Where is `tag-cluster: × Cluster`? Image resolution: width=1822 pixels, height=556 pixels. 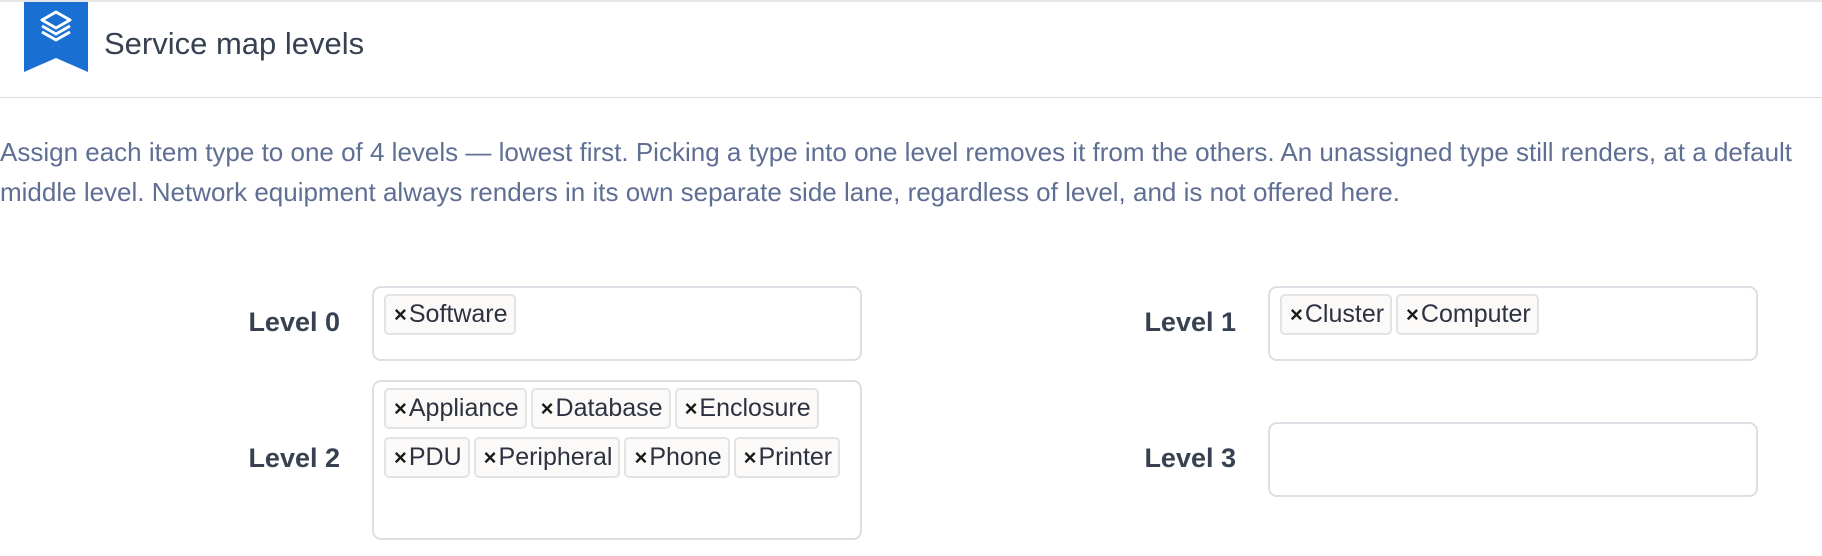
tag-cluster: × Cluster is located at coordinates (1336, 314).